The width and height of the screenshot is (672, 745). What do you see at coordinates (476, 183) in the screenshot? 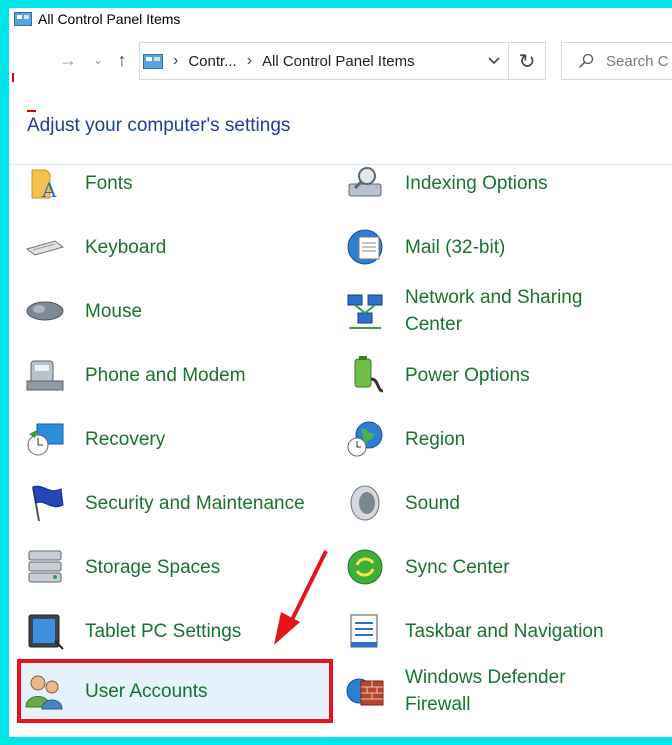
I see `item-label: Indexing Options` at bounding box center [476, 183].